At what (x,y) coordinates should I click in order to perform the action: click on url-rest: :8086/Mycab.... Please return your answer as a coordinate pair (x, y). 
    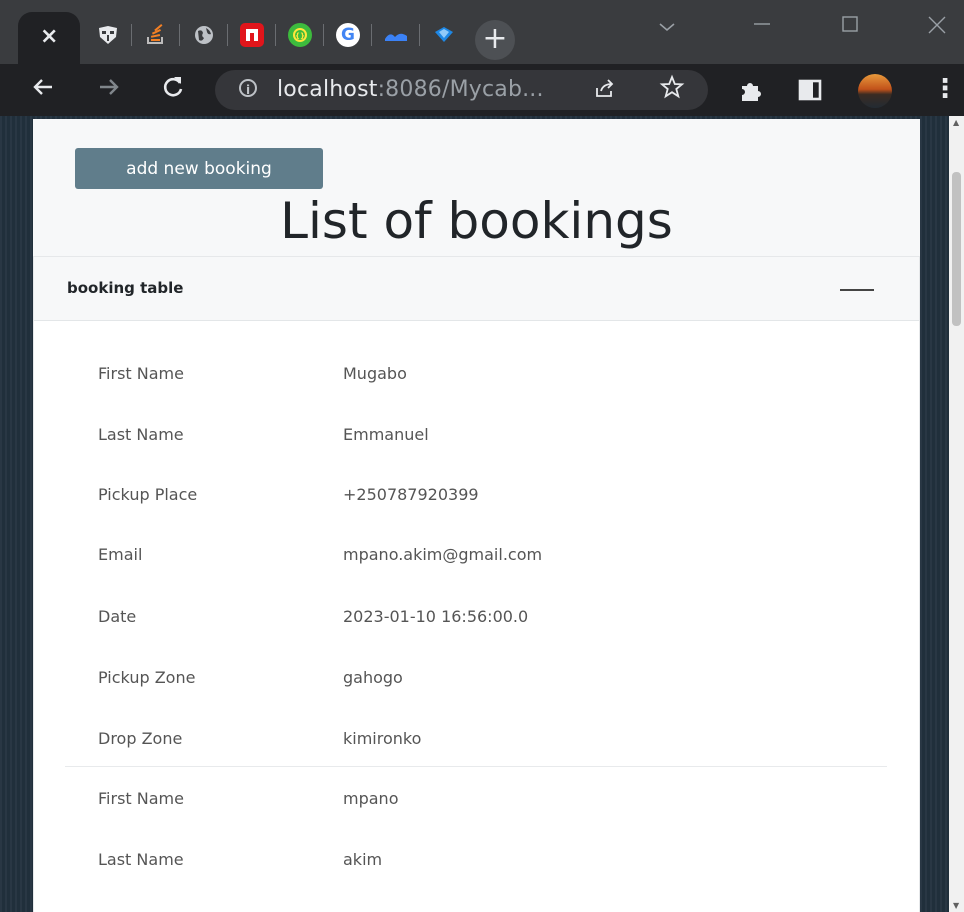
    Looking at the image, I should click on (460, 89).